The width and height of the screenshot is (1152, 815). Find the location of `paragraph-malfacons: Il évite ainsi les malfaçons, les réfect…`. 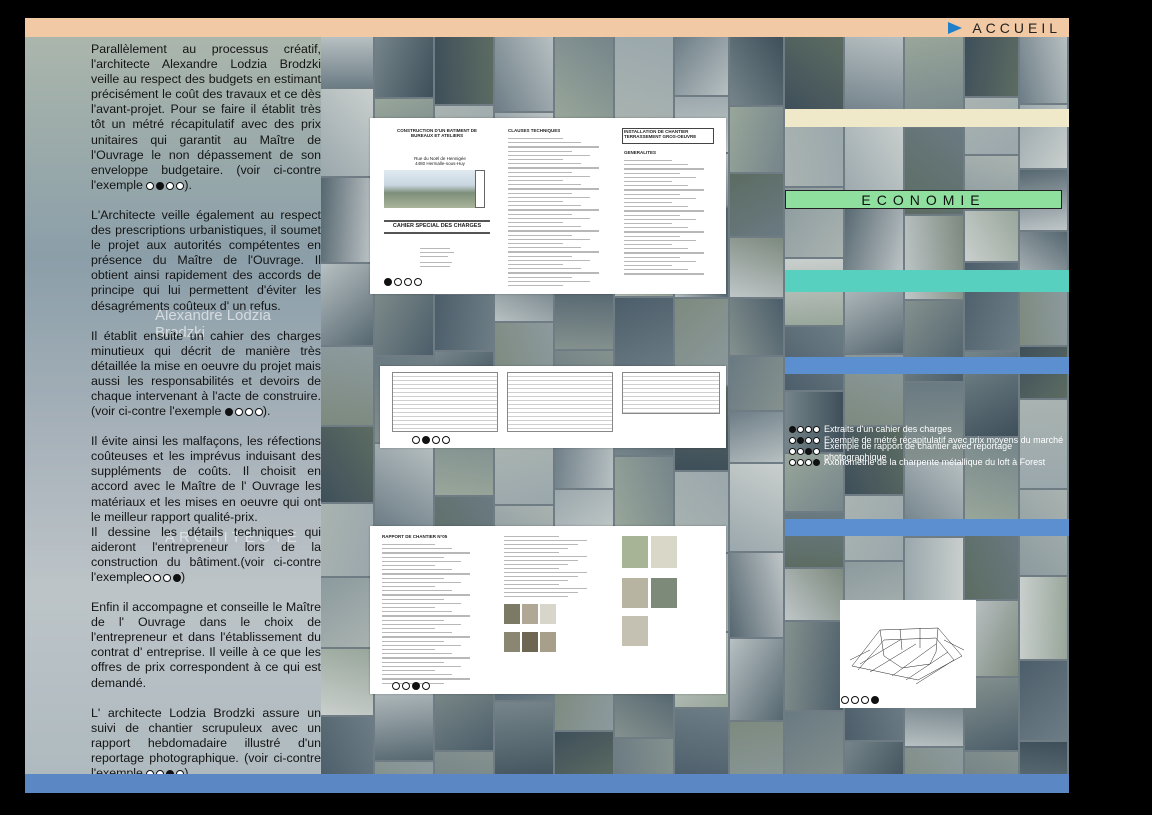

paragraph-malfacons: Il évite ainsi les malfaçons, les réfect… is located at coordinates (206, 479).